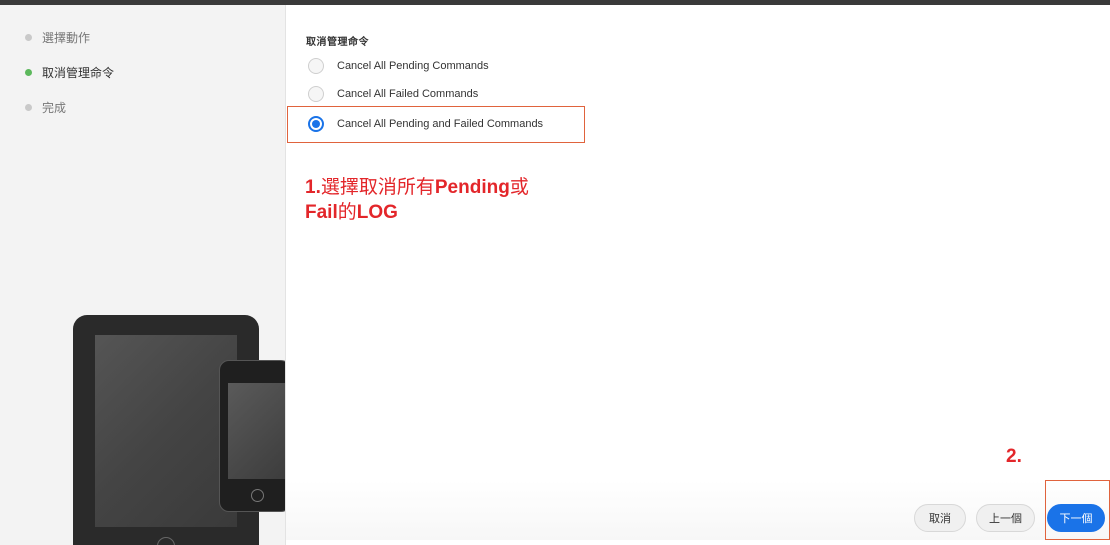  Describe the element at coordinates (54, 108) in the screenshot. I see `sidebar-step-label: 完成` at that location.